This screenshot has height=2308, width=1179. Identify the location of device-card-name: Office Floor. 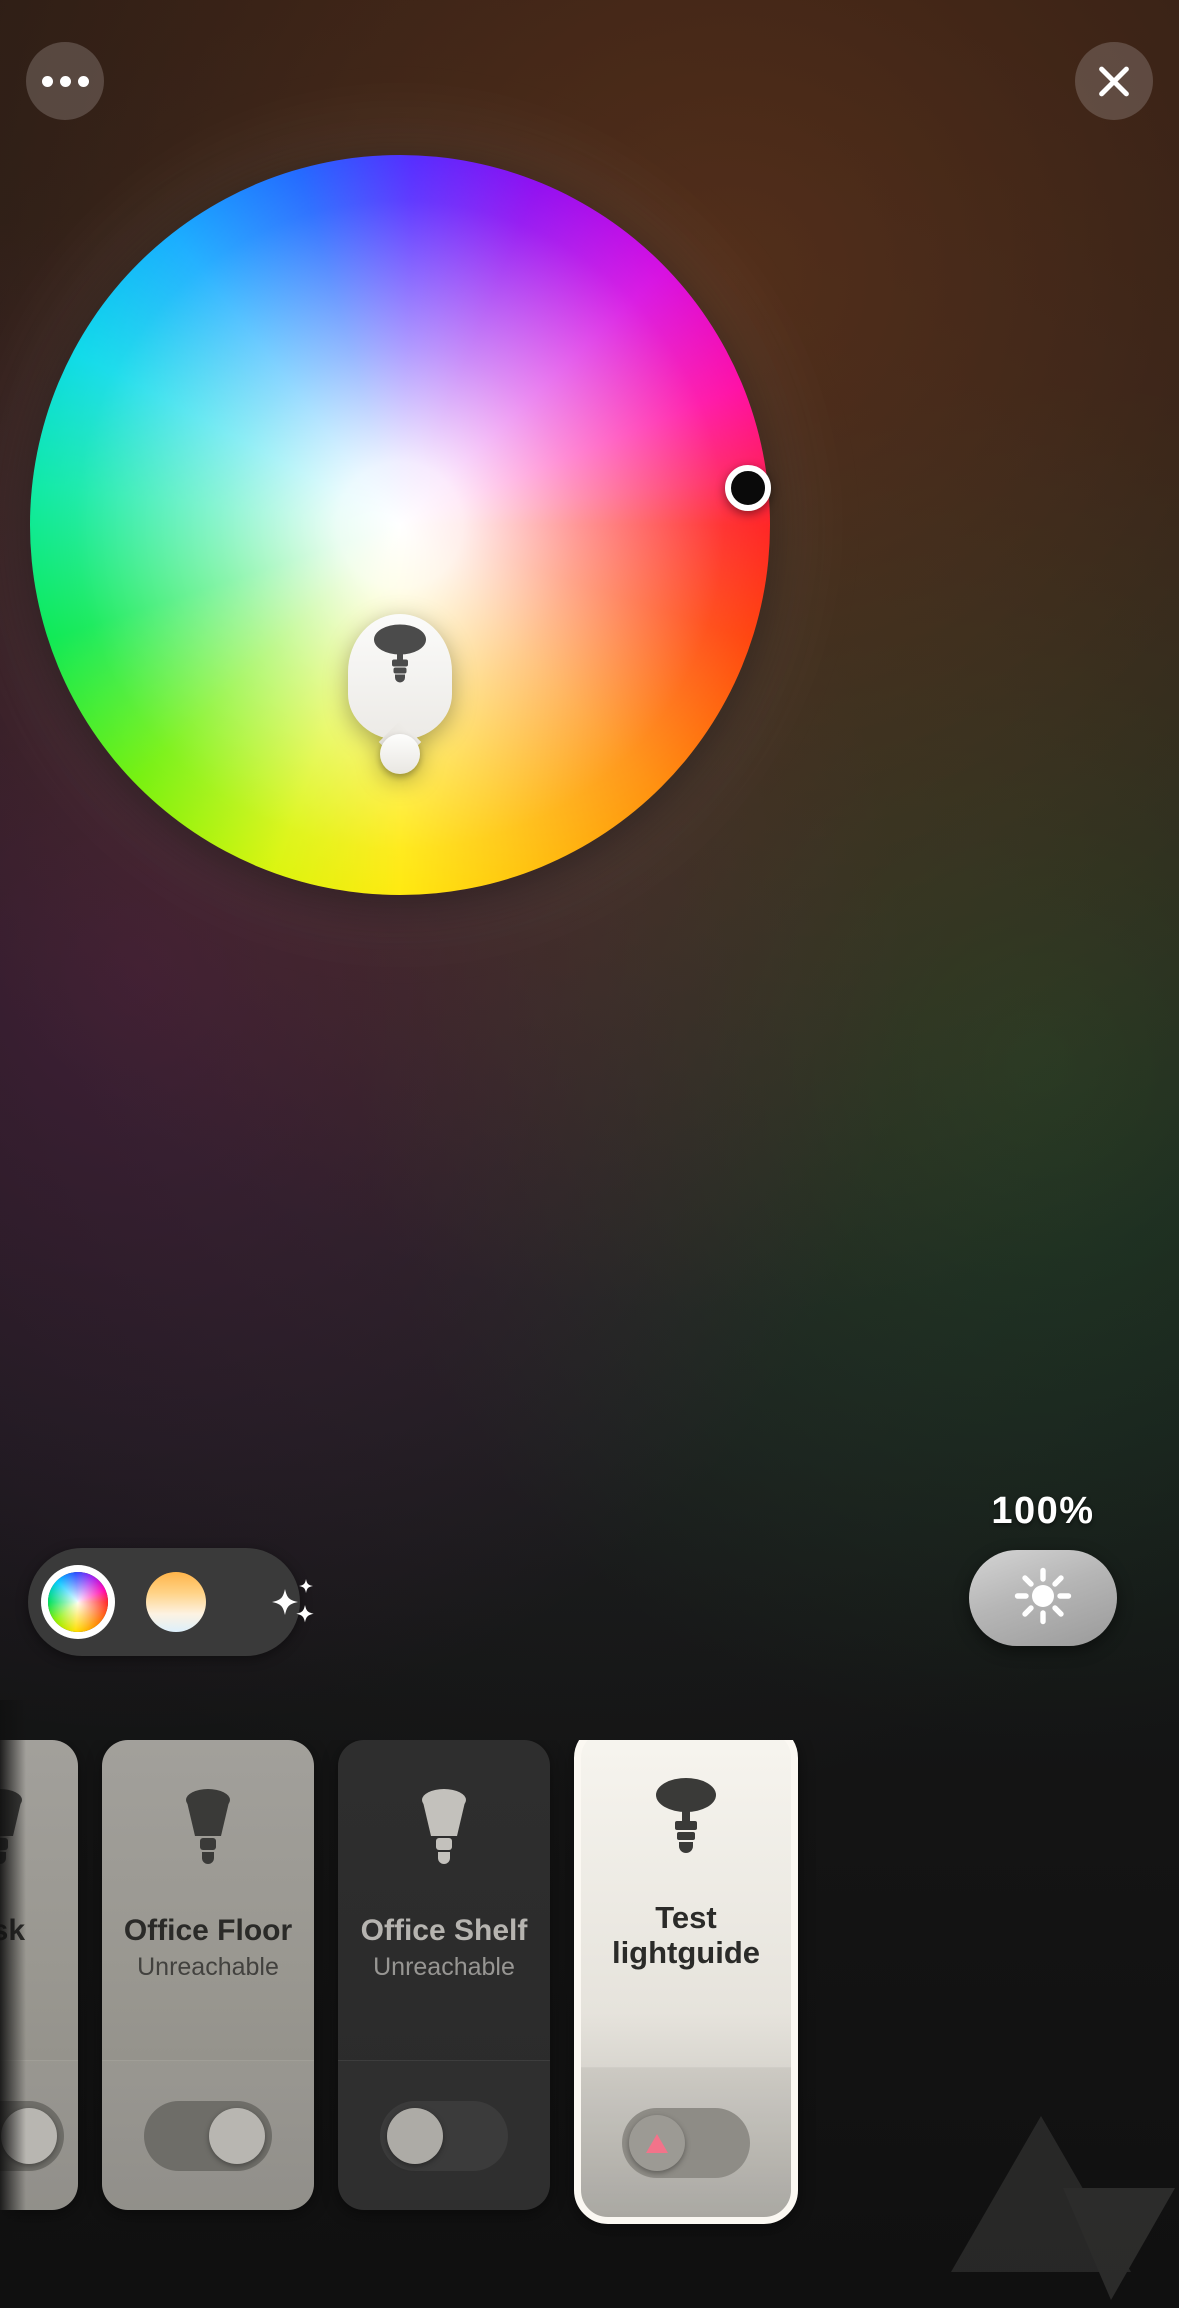
(208, 1930).